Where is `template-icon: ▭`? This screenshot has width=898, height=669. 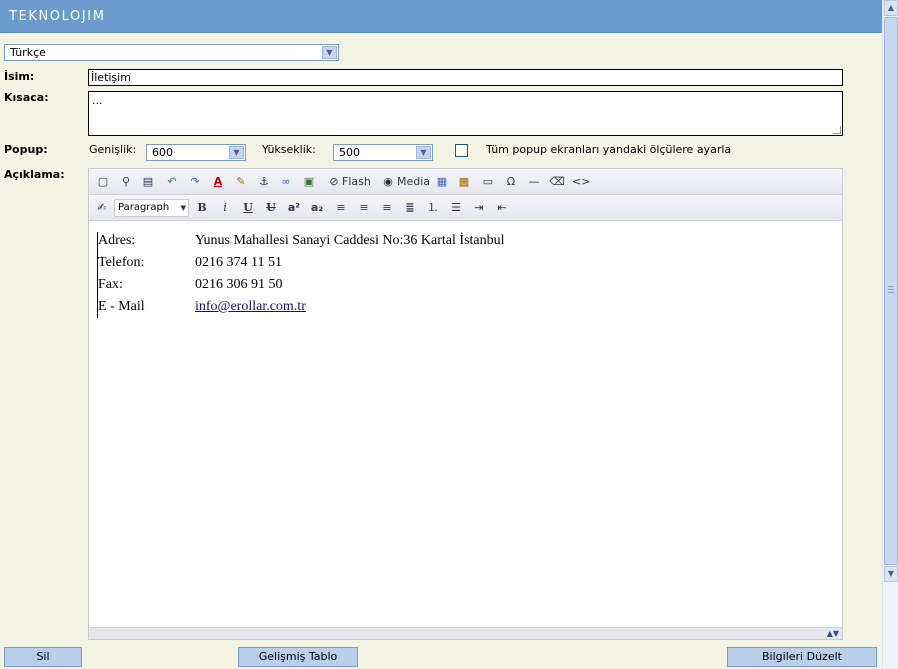 template-icon: ▭ is located at coordinates (488, 182).